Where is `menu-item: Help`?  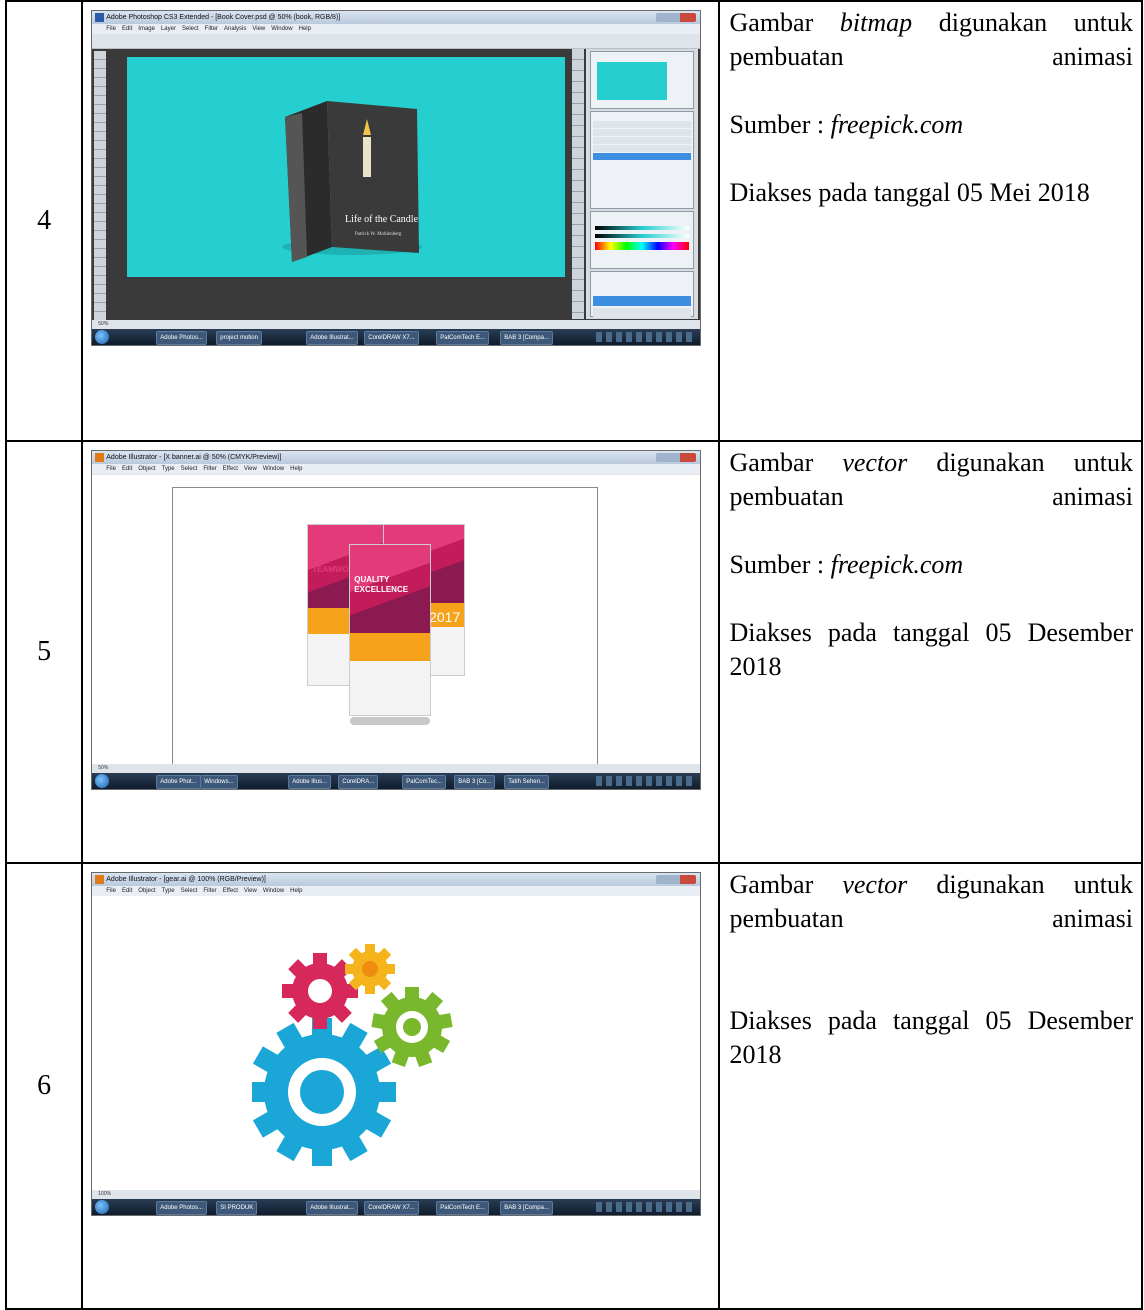
menu-item: Help is located at coordinates (296, 891).